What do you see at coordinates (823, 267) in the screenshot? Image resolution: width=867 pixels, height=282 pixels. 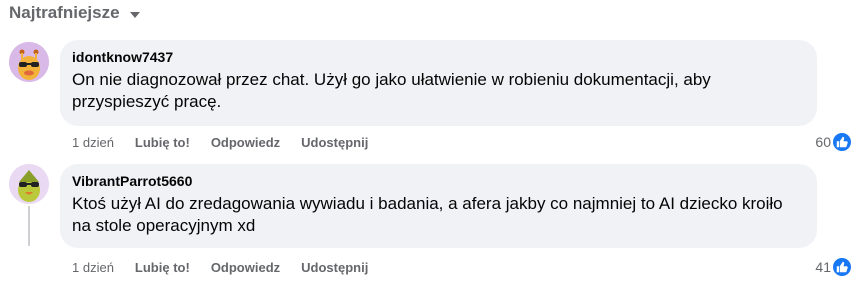 I see `reaction-count: 41` at bounding box center [823, 267].